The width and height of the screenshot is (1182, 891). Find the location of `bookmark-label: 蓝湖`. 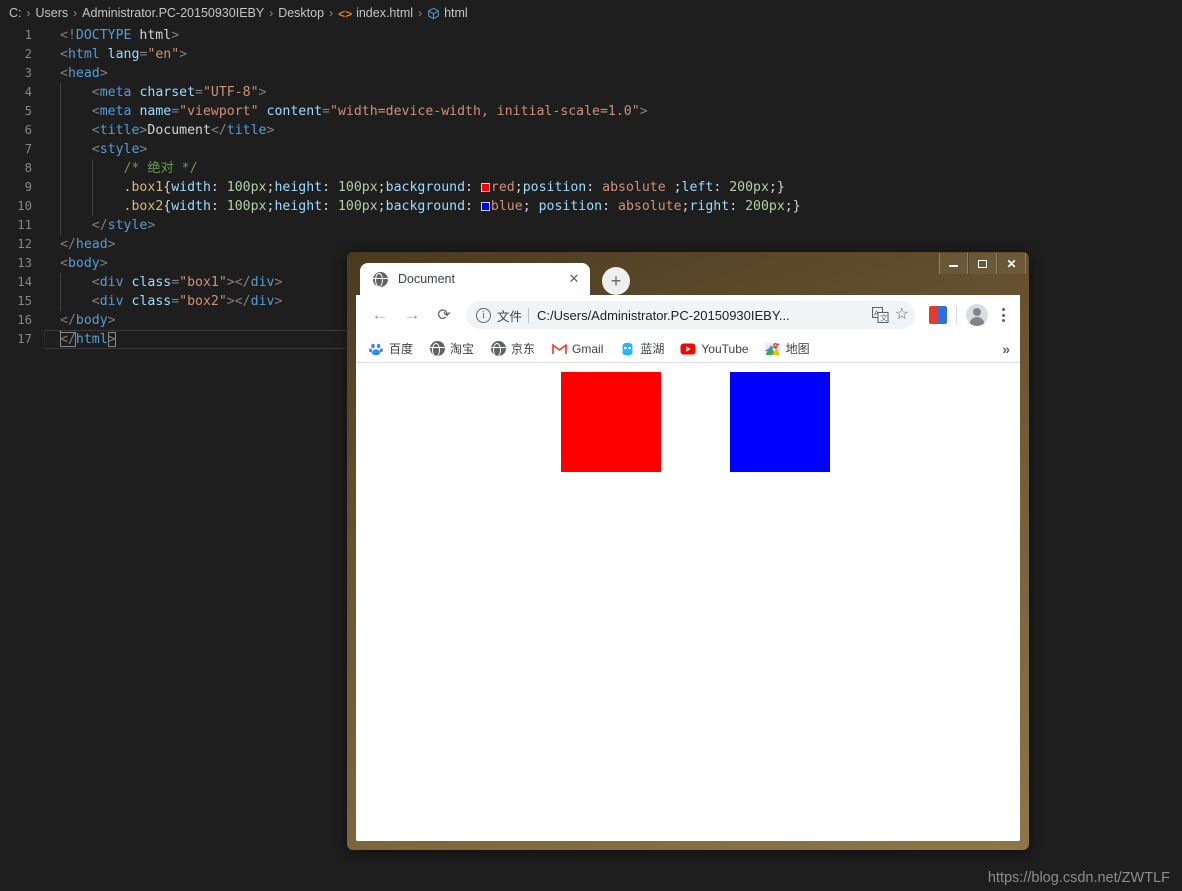

bookmark-label: 蓝湖 is located at coordinates (652, 349).